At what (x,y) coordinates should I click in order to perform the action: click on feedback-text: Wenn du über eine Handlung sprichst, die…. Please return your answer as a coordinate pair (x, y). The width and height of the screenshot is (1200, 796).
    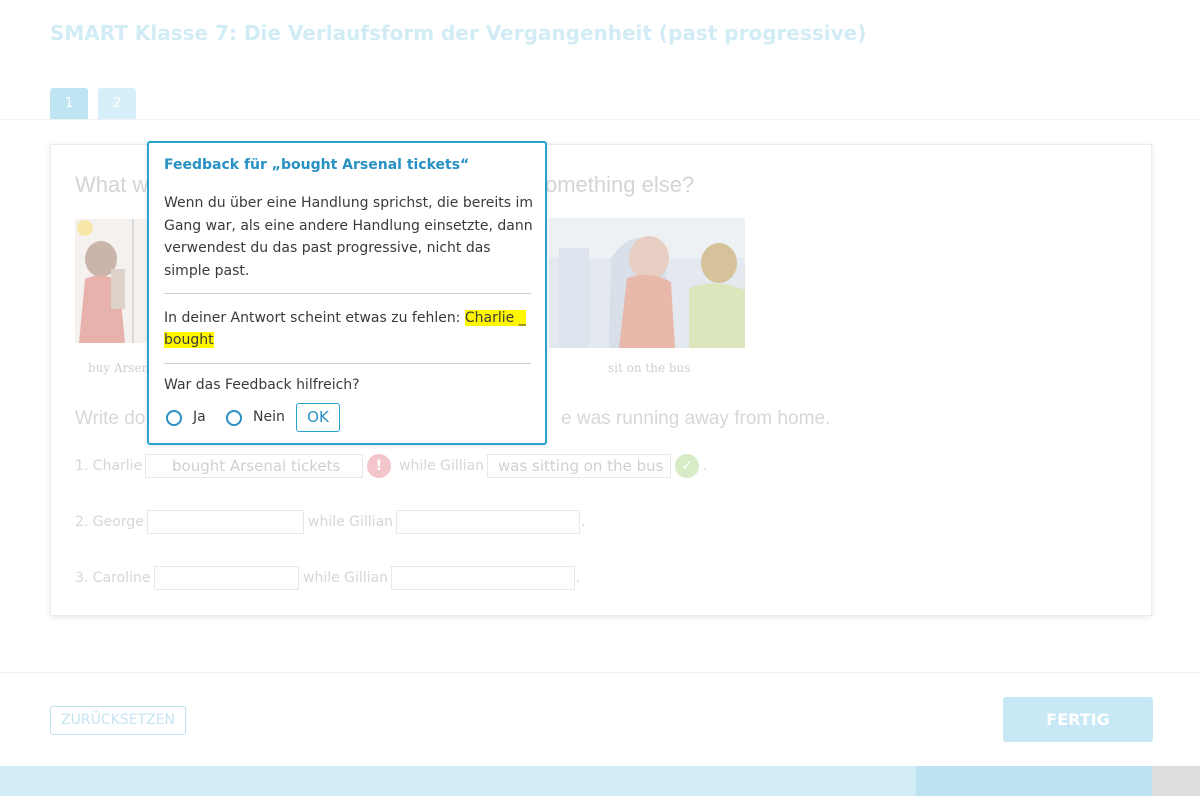
    Looking at the image, I should click on (349, 237).